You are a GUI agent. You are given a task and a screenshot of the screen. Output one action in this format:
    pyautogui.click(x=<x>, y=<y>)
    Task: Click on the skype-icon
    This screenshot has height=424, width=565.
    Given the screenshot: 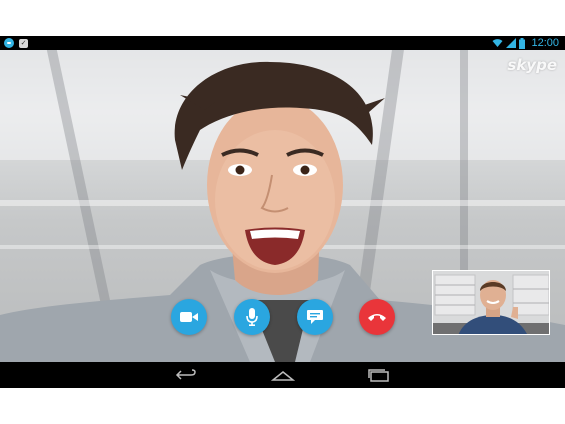 What is the action you would take?
    pyautogui.click(x=9, y=43)
    